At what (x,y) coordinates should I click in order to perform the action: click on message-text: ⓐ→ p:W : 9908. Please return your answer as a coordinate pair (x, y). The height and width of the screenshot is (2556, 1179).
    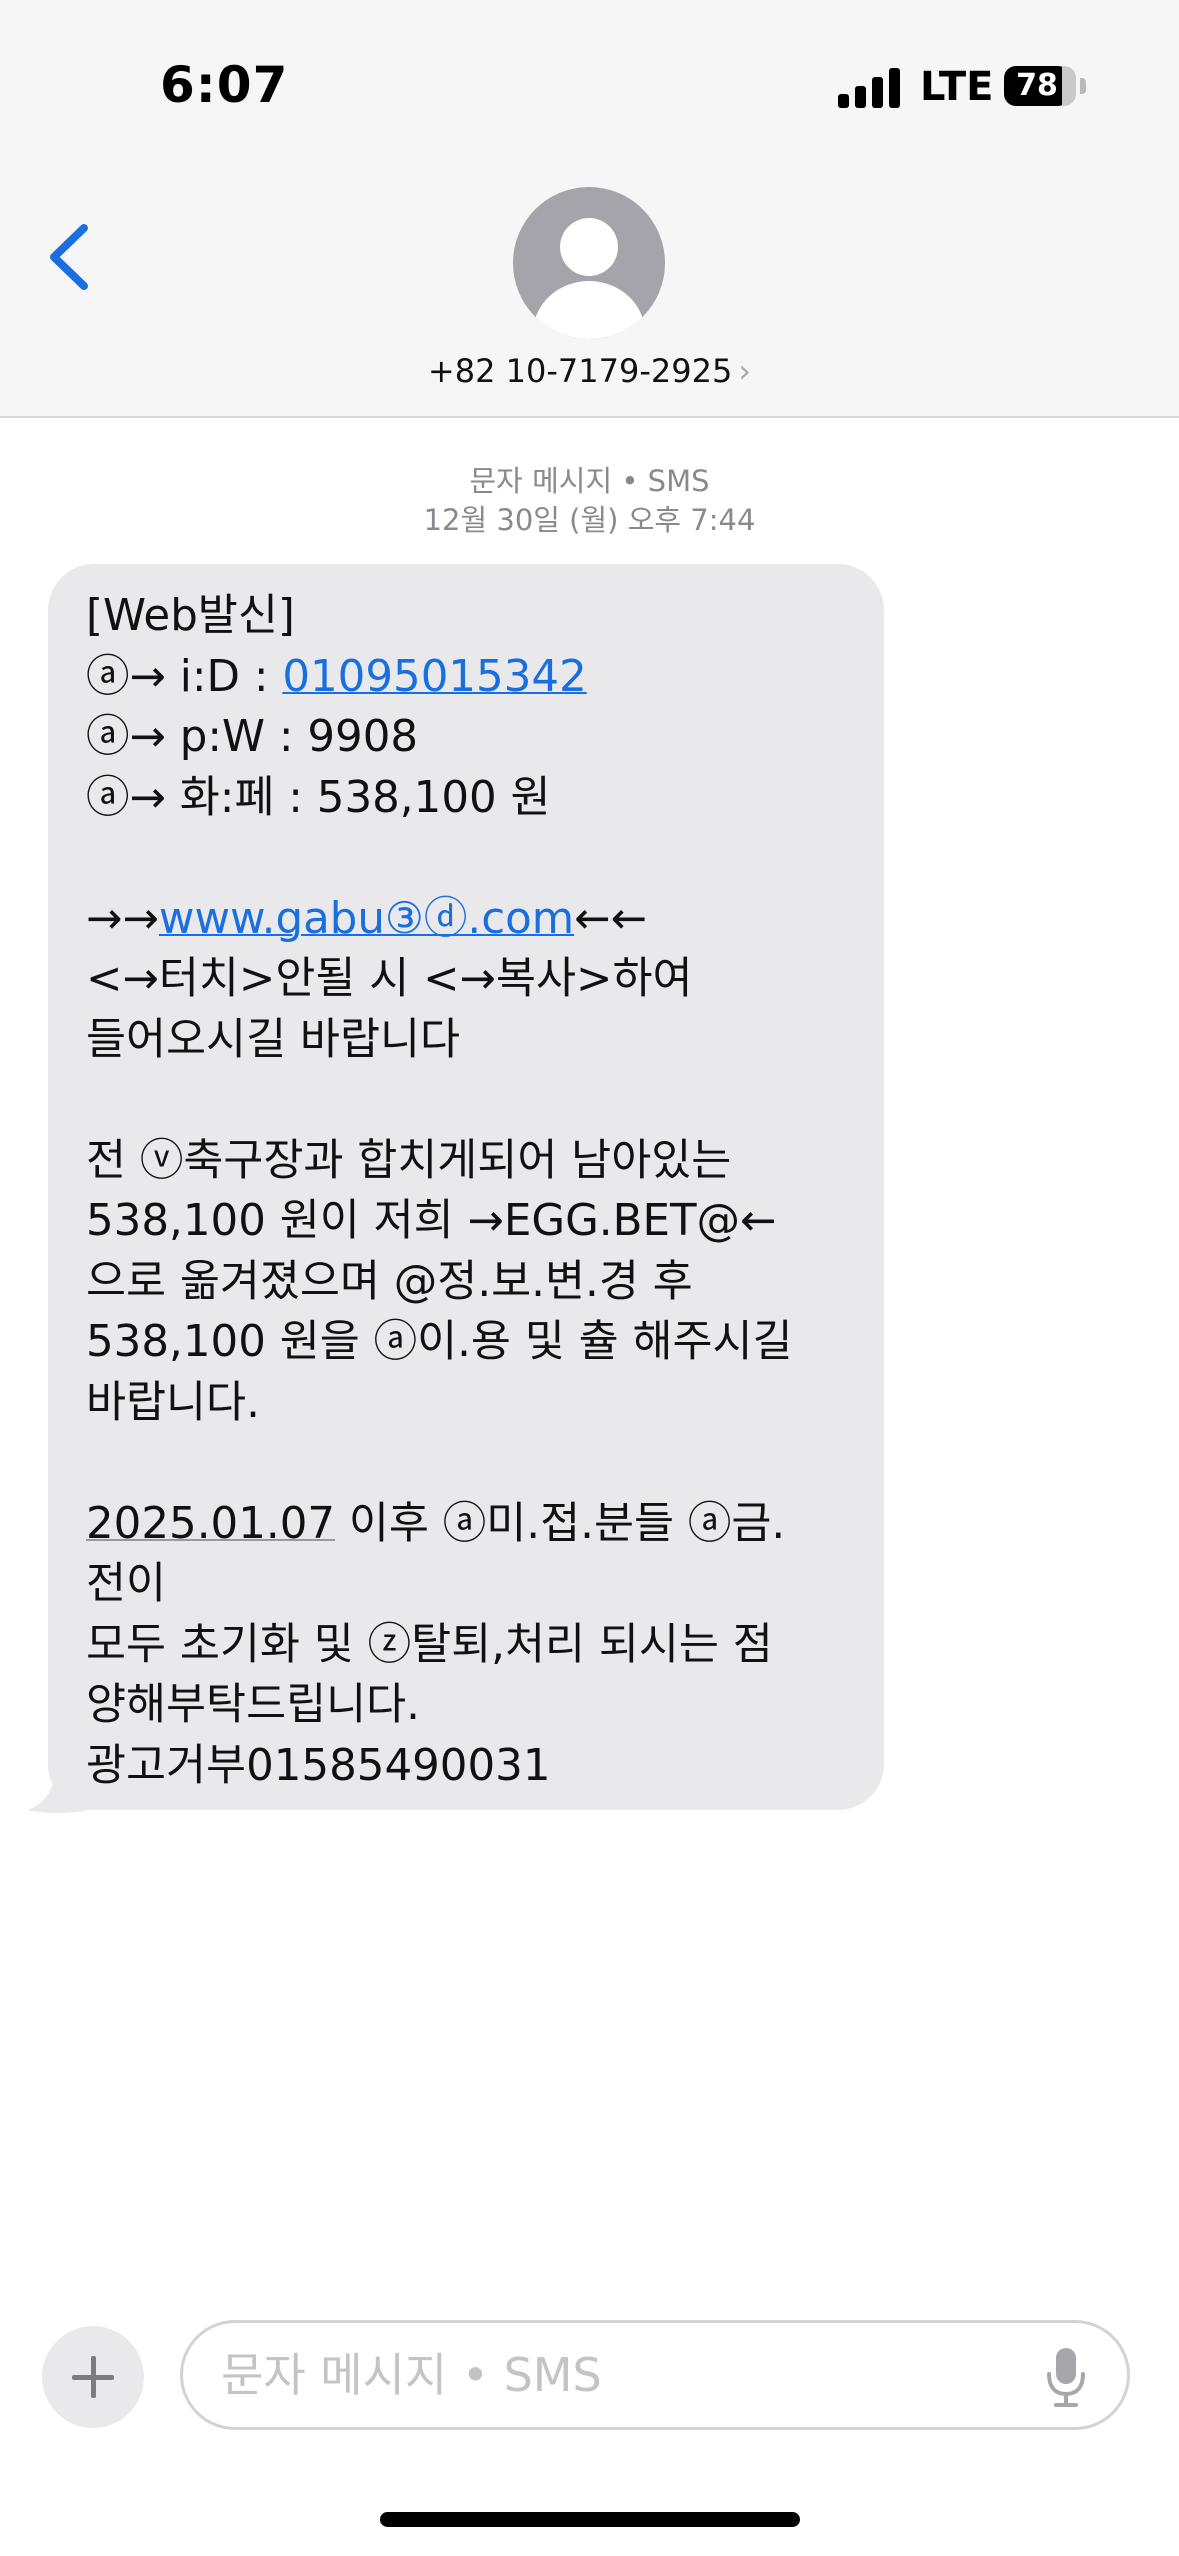
    Looking at the image, I should click on (252, 737).